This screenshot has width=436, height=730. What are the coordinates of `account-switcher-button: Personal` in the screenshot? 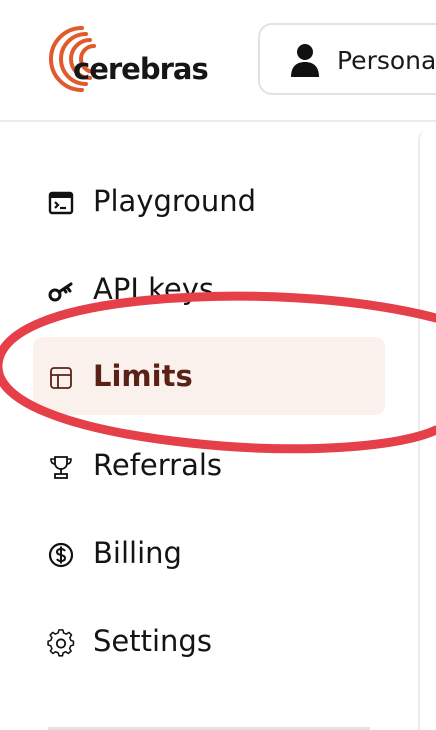 It's located at (347, 59).